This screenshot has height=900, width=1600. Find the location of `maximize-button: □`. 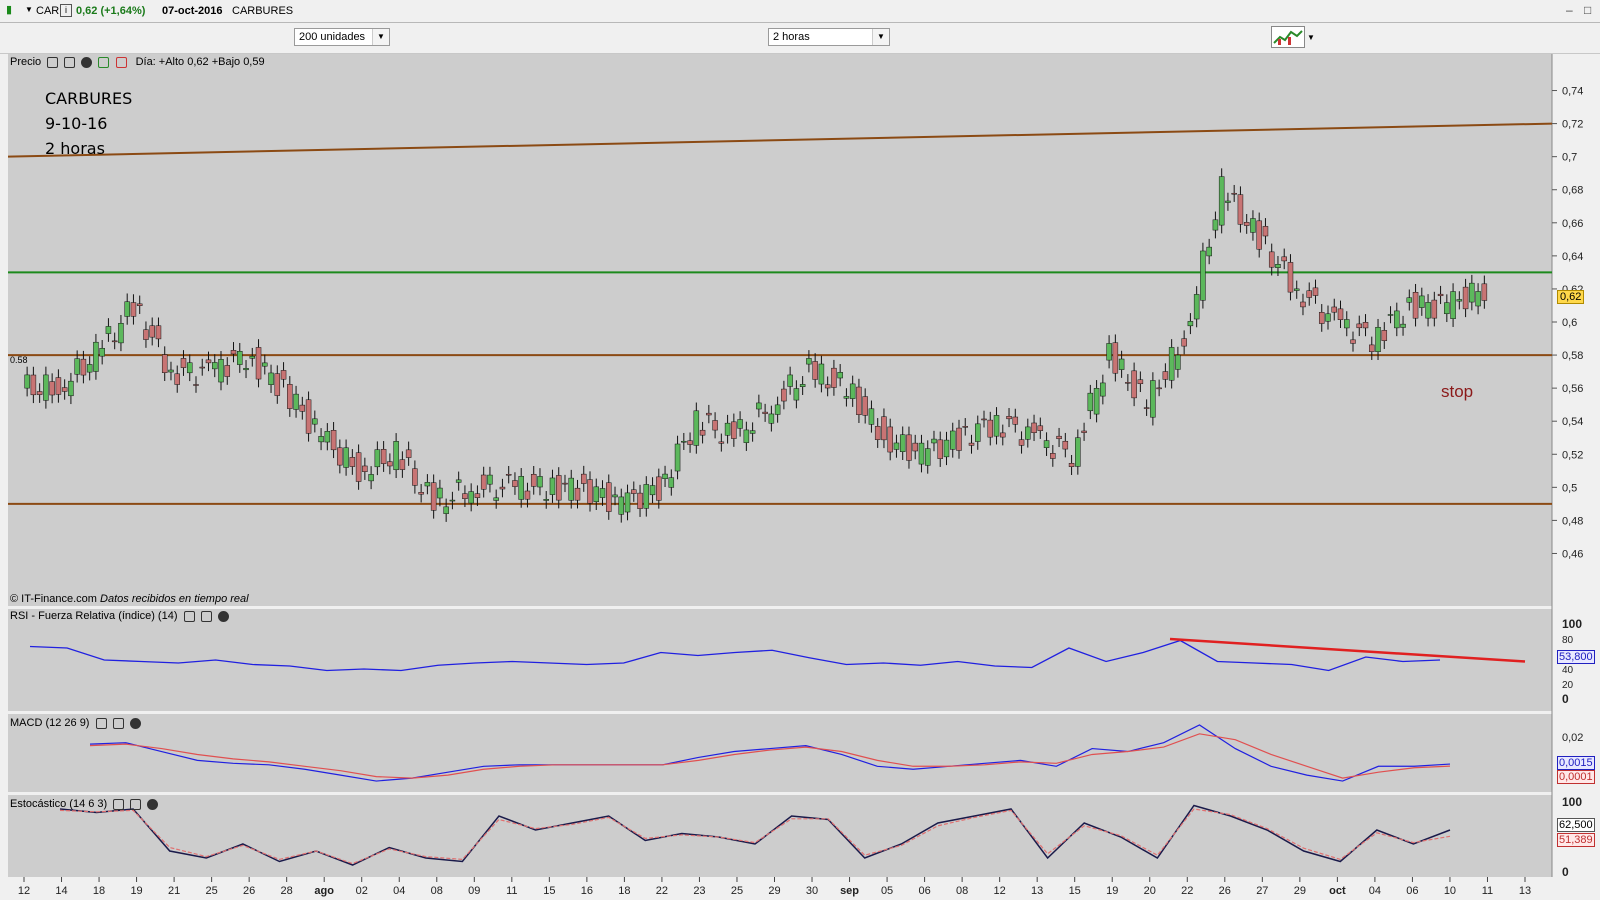

maximize-button: □ is located at coordinates (1587, 10).